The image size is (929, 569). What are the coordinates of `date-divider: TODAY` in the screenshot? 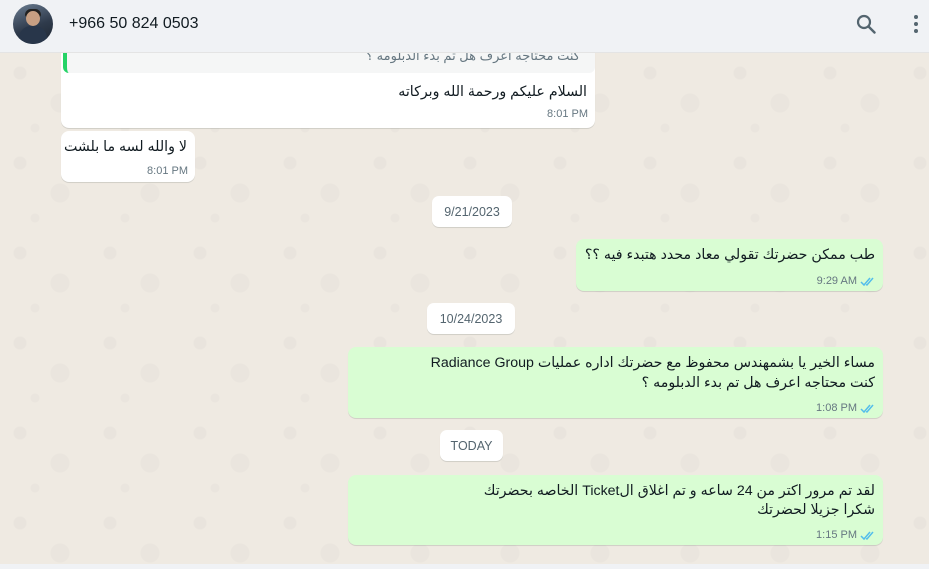 It's located at (471, 445).